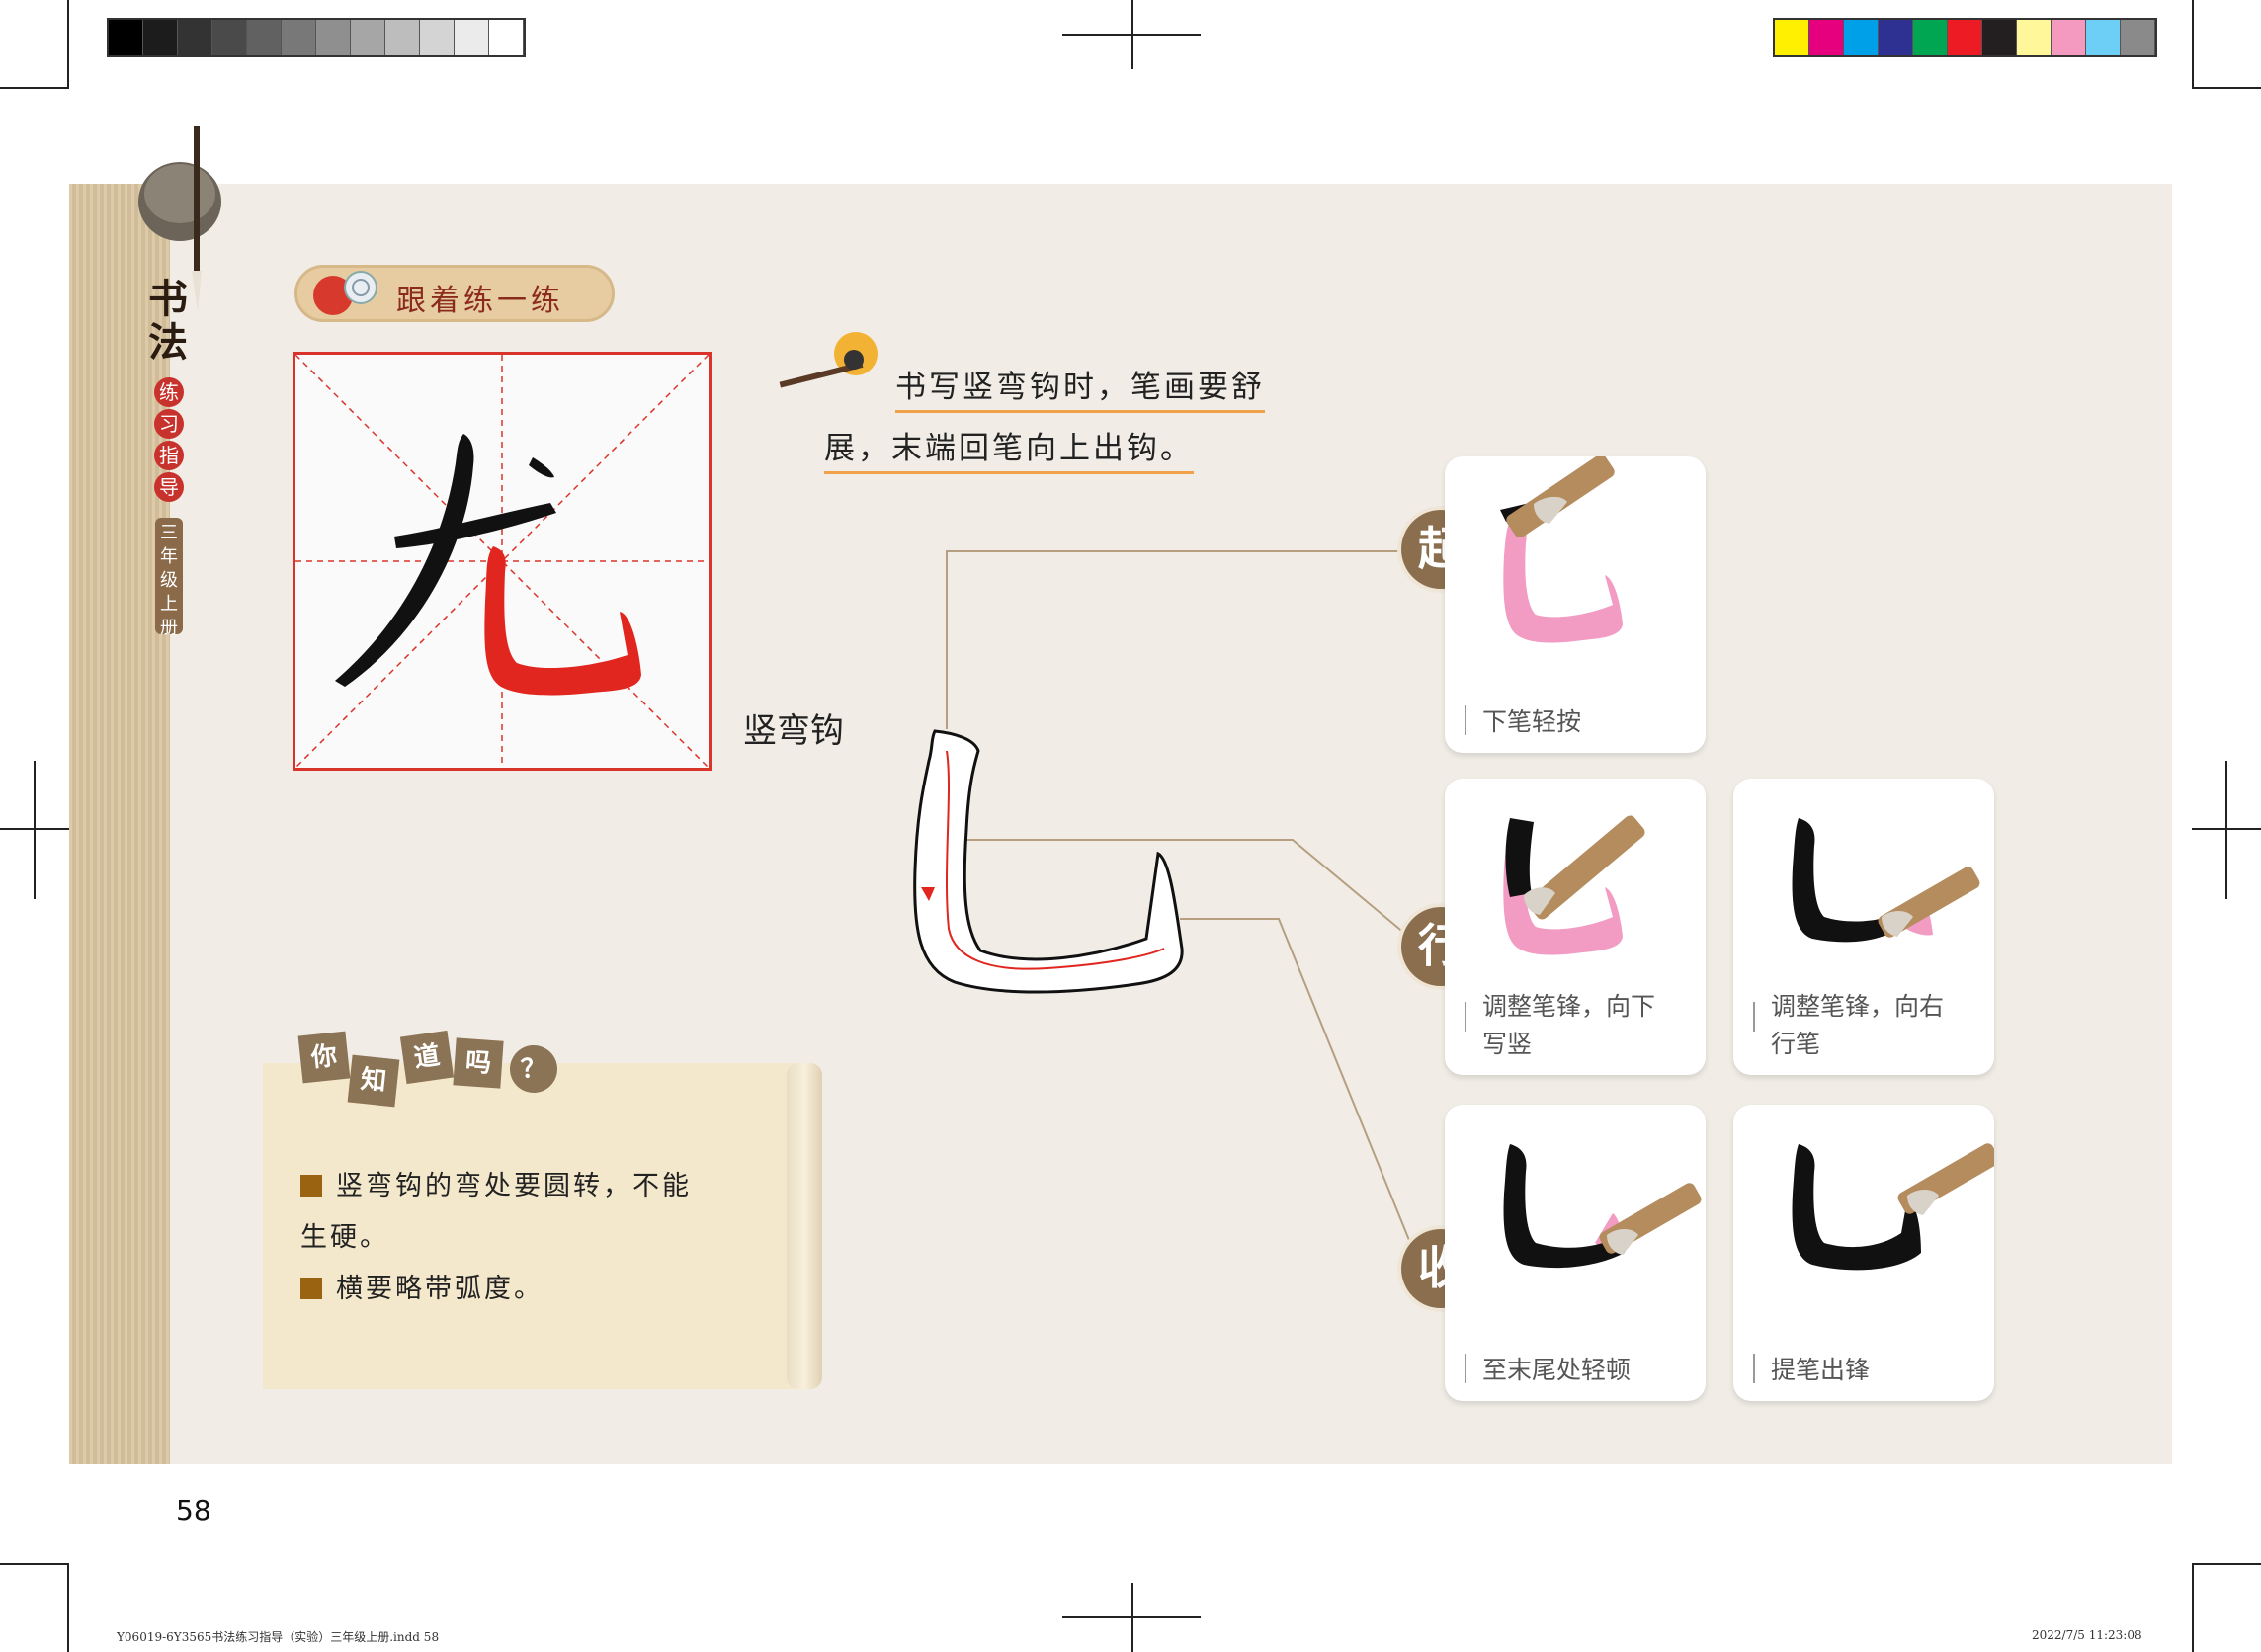  Describe the element at coordinates (479, 1063) in the screenshot. I see `dyk-tag: 吗` at that location.